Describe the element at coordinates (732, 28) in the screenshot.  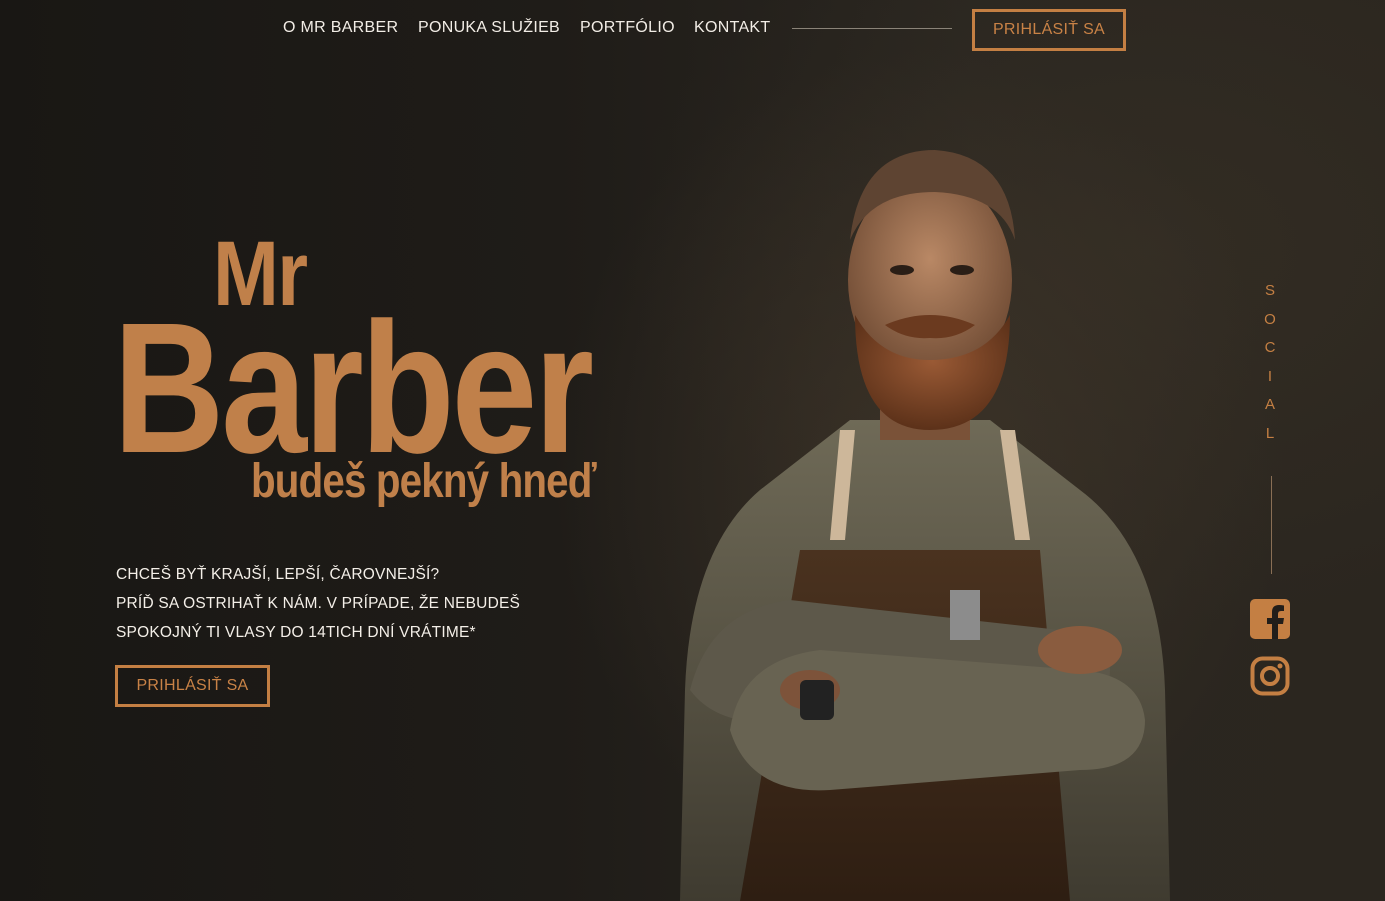
I see `nav-link-contact: KONTAKT` at that location.